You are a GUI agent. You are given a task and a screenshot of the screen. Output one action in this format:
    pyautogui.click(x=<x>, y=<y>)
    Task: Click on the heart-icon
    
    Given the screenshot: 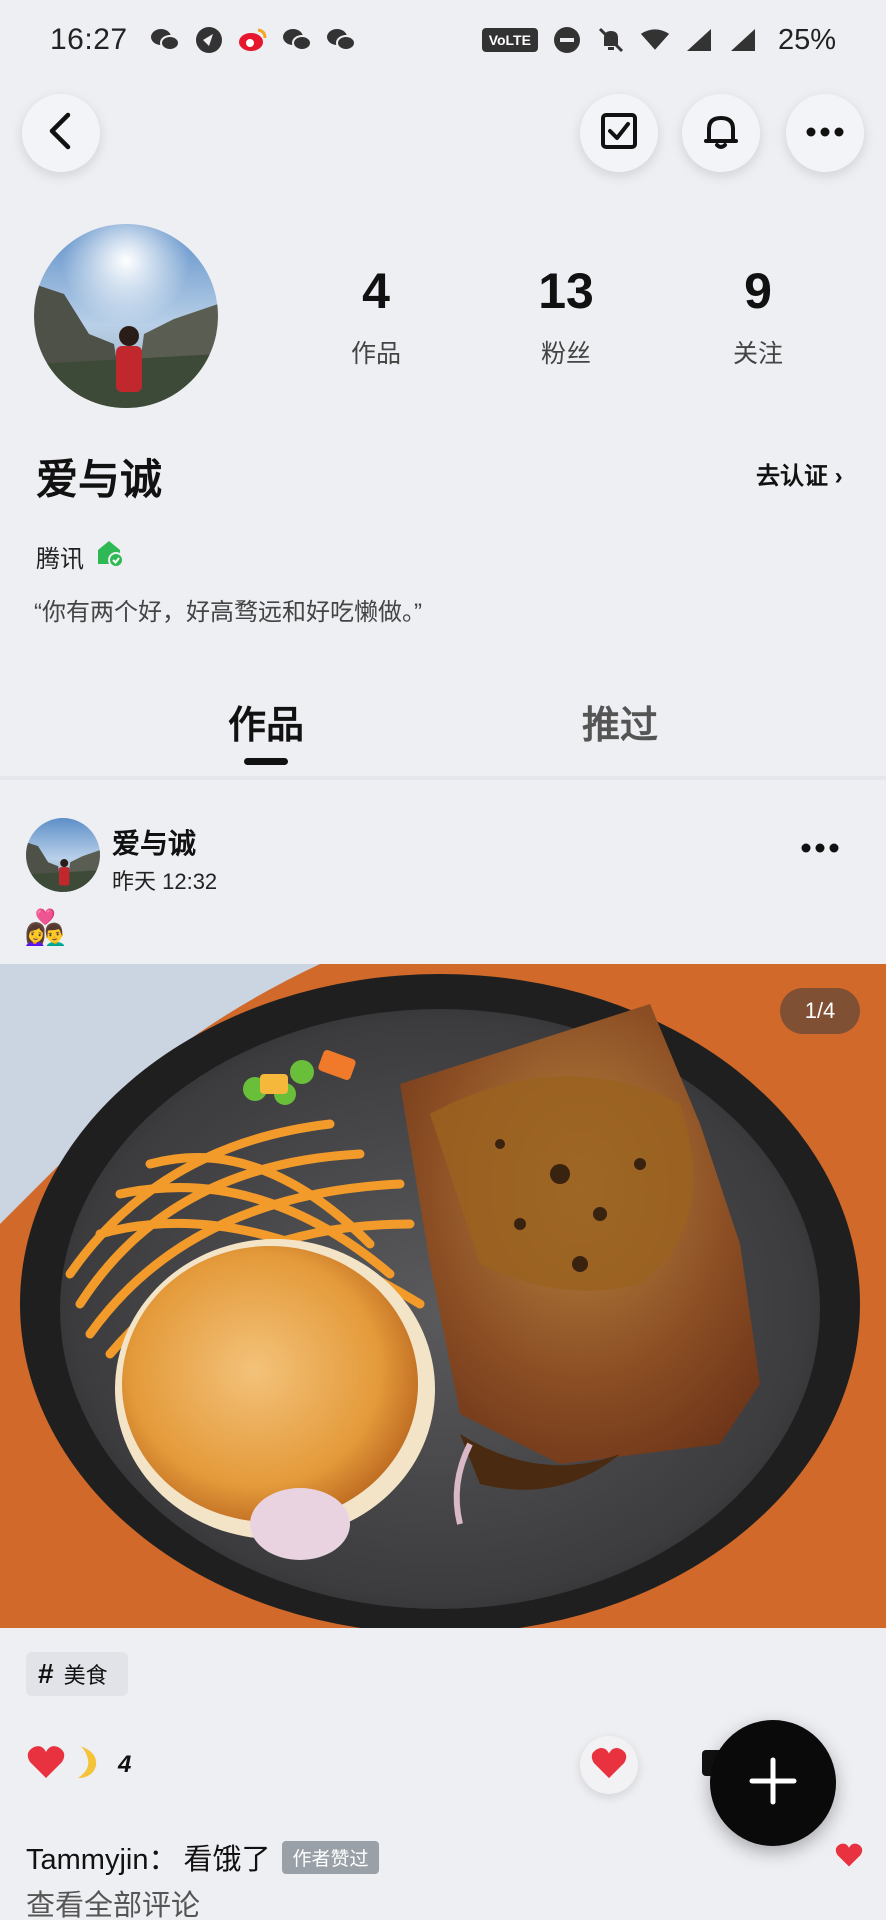 What is the action you would take?
    pyautogui.click(x=609, y=1765)
    